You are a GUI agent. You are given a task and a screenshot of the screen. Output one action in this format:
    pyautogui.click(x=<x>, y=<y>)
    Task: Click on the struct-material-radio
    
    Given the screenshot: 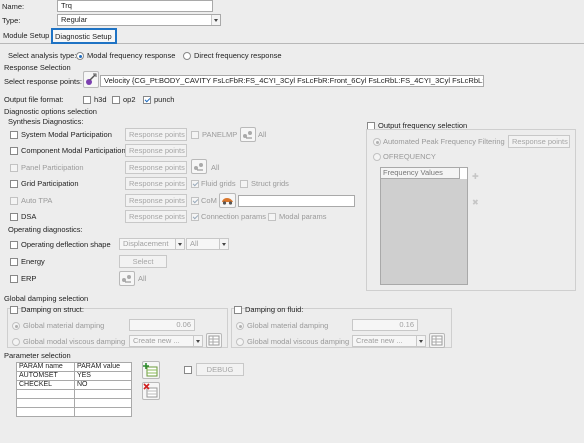 What is the action you would take?
    pyautogui.click(x=16, y=326)
    